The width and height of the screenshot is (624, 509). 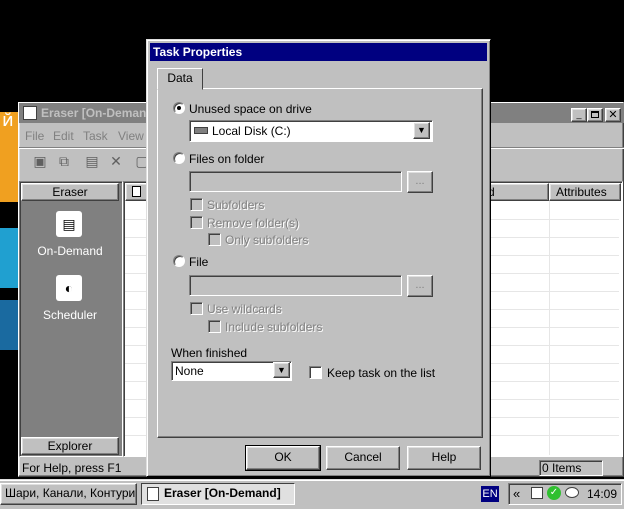 What do you see at coordinates (315, 372) in the screenshot?
I see `keep-task-checkbox` at bounding box center [315, 372].